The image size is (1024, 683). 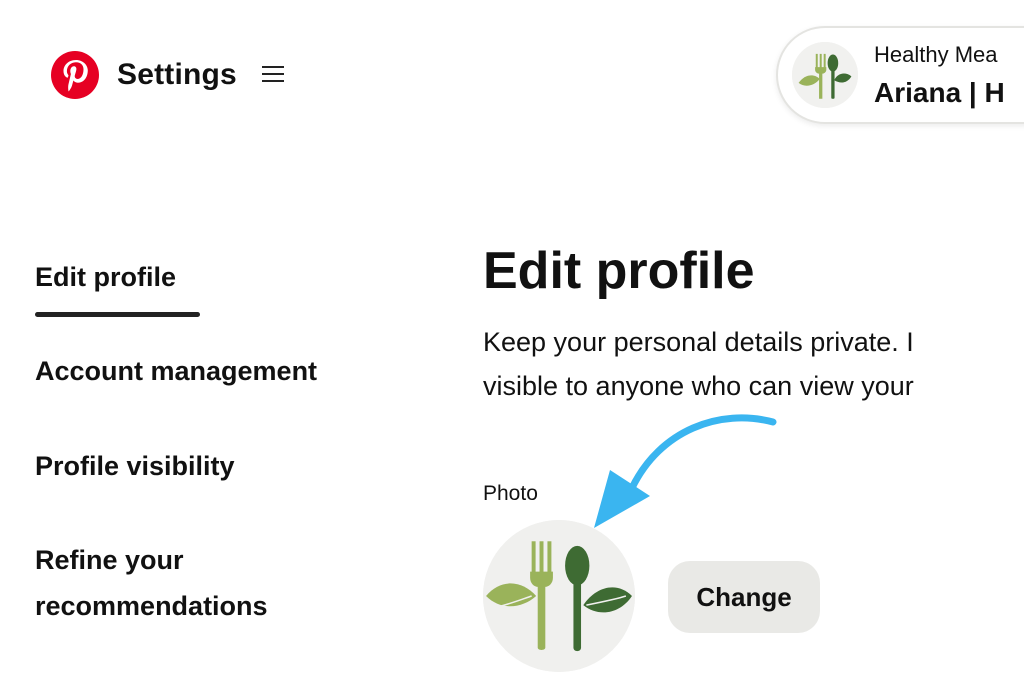 I want to click on pinterest-logo-icon, so click(x=75, y=75).